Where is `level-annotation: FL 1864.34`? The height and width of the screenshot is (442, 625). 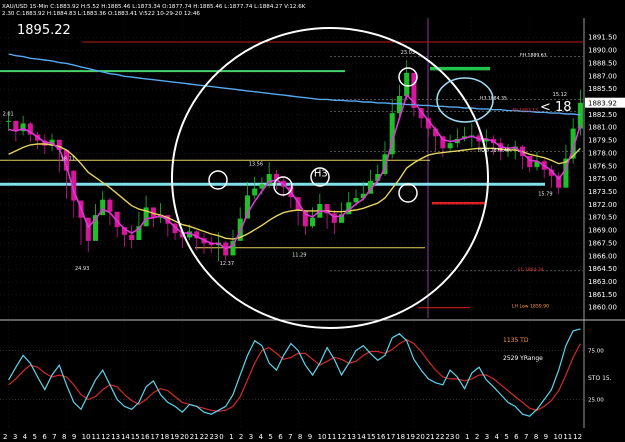
level-annotation: FL 1864.34 is located at coordinates (531, 270).